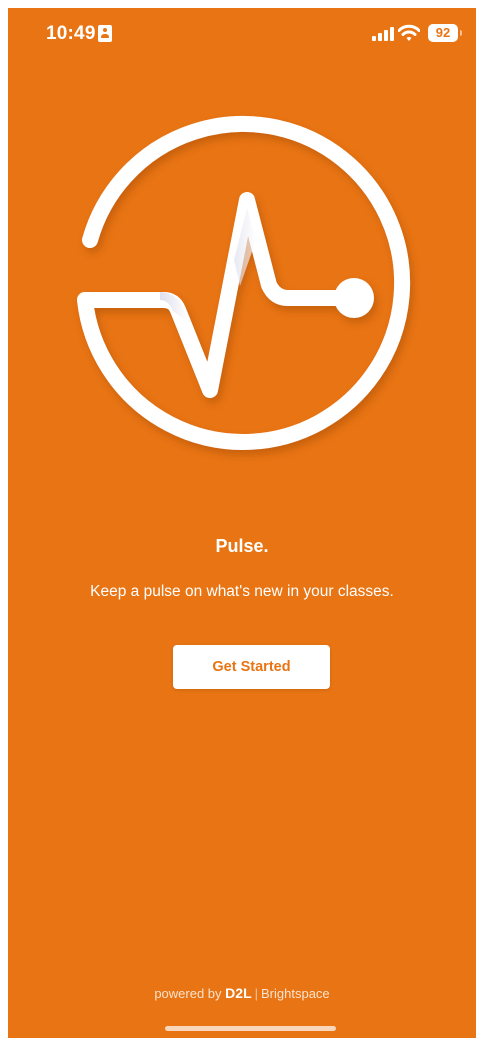 Image resolution: width=484 pixels, height=1046 pixels. Describe the element at coordinates (188, 993) in the screenshot. I see `powered-by-label: powered by` at that location.